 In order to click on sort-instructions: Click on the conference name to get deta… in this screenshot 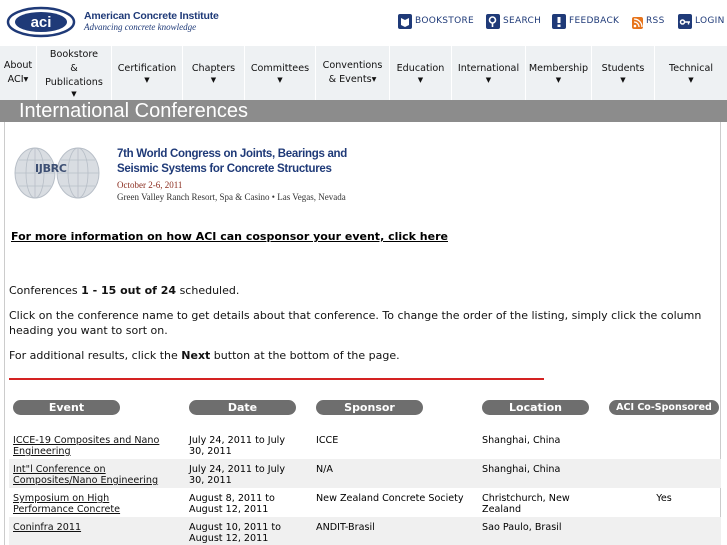, I will do `click(355, 323)`.